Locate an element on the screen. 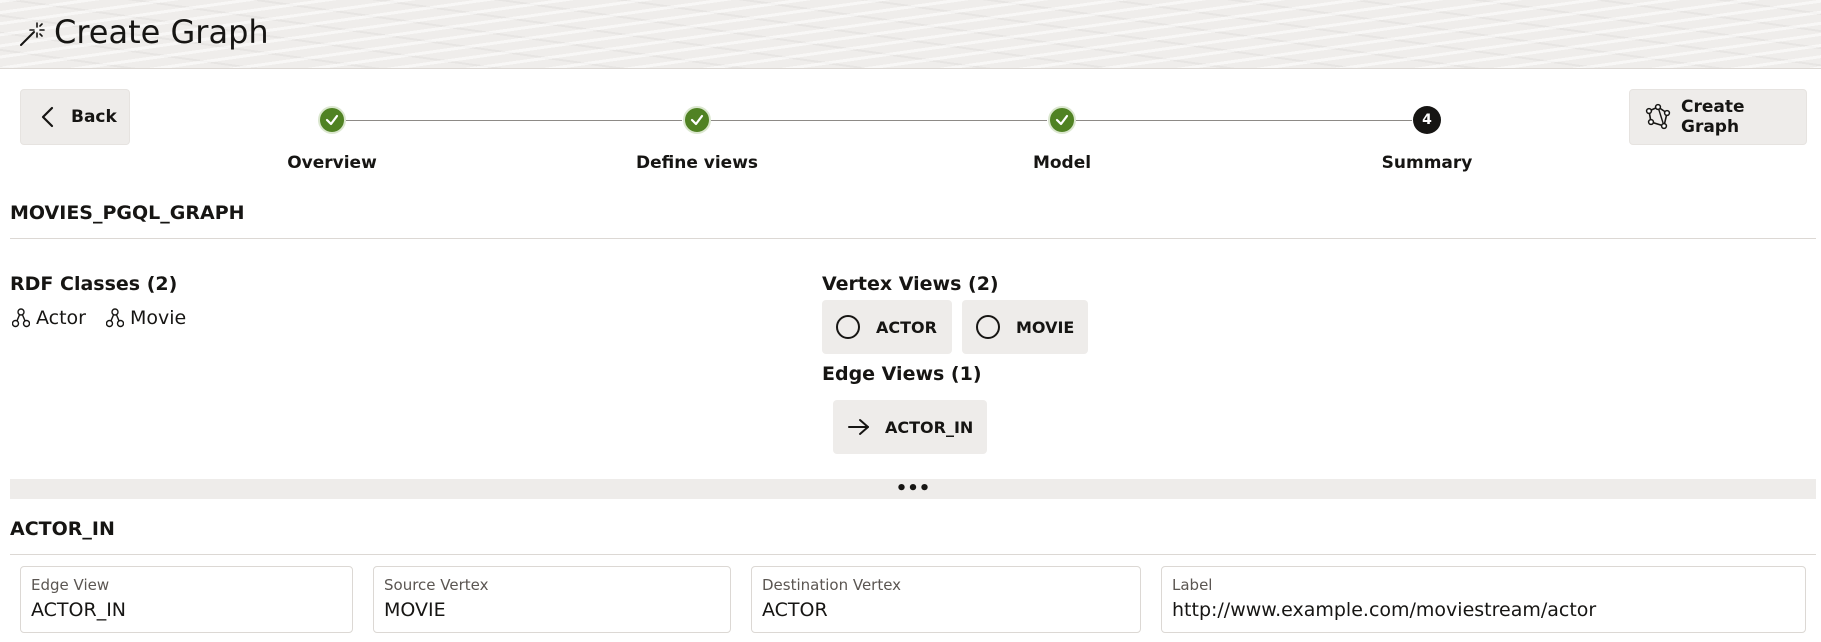  create-graph-button: Create Graph is located at coordinates (1718, 117).